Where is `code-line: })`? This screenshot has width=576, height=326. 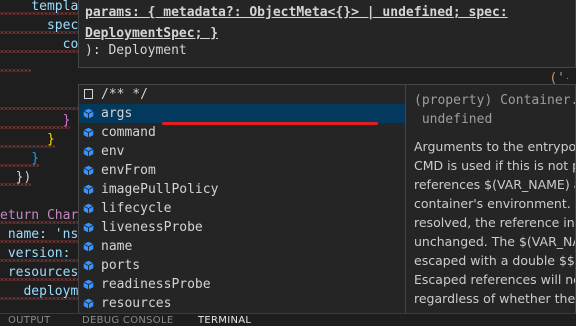 code-line: }) is located at coordinates (16, 177).